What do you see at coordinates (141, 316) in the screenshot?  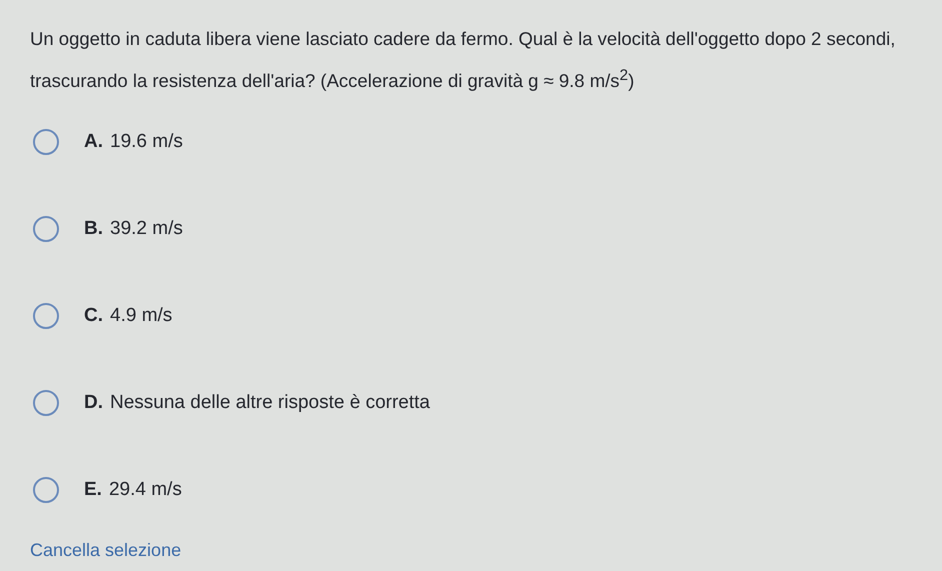 I see `option-label: 4.9 m/s` at bounding box center [141, 316].